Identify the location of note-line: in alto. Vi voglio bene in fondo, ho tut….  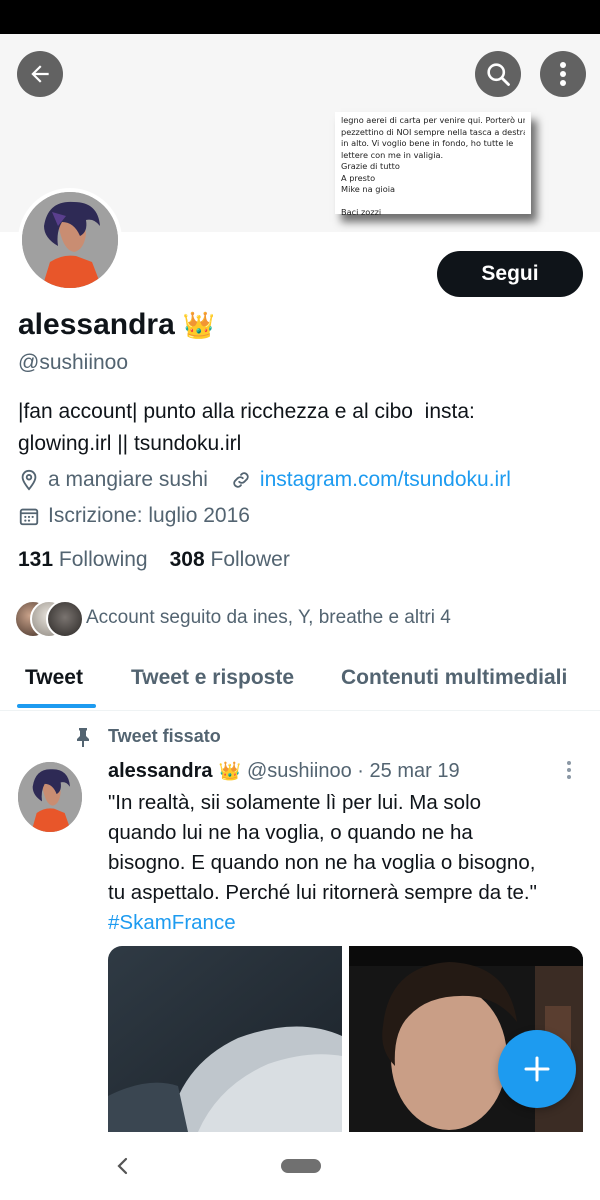
(427, 143).